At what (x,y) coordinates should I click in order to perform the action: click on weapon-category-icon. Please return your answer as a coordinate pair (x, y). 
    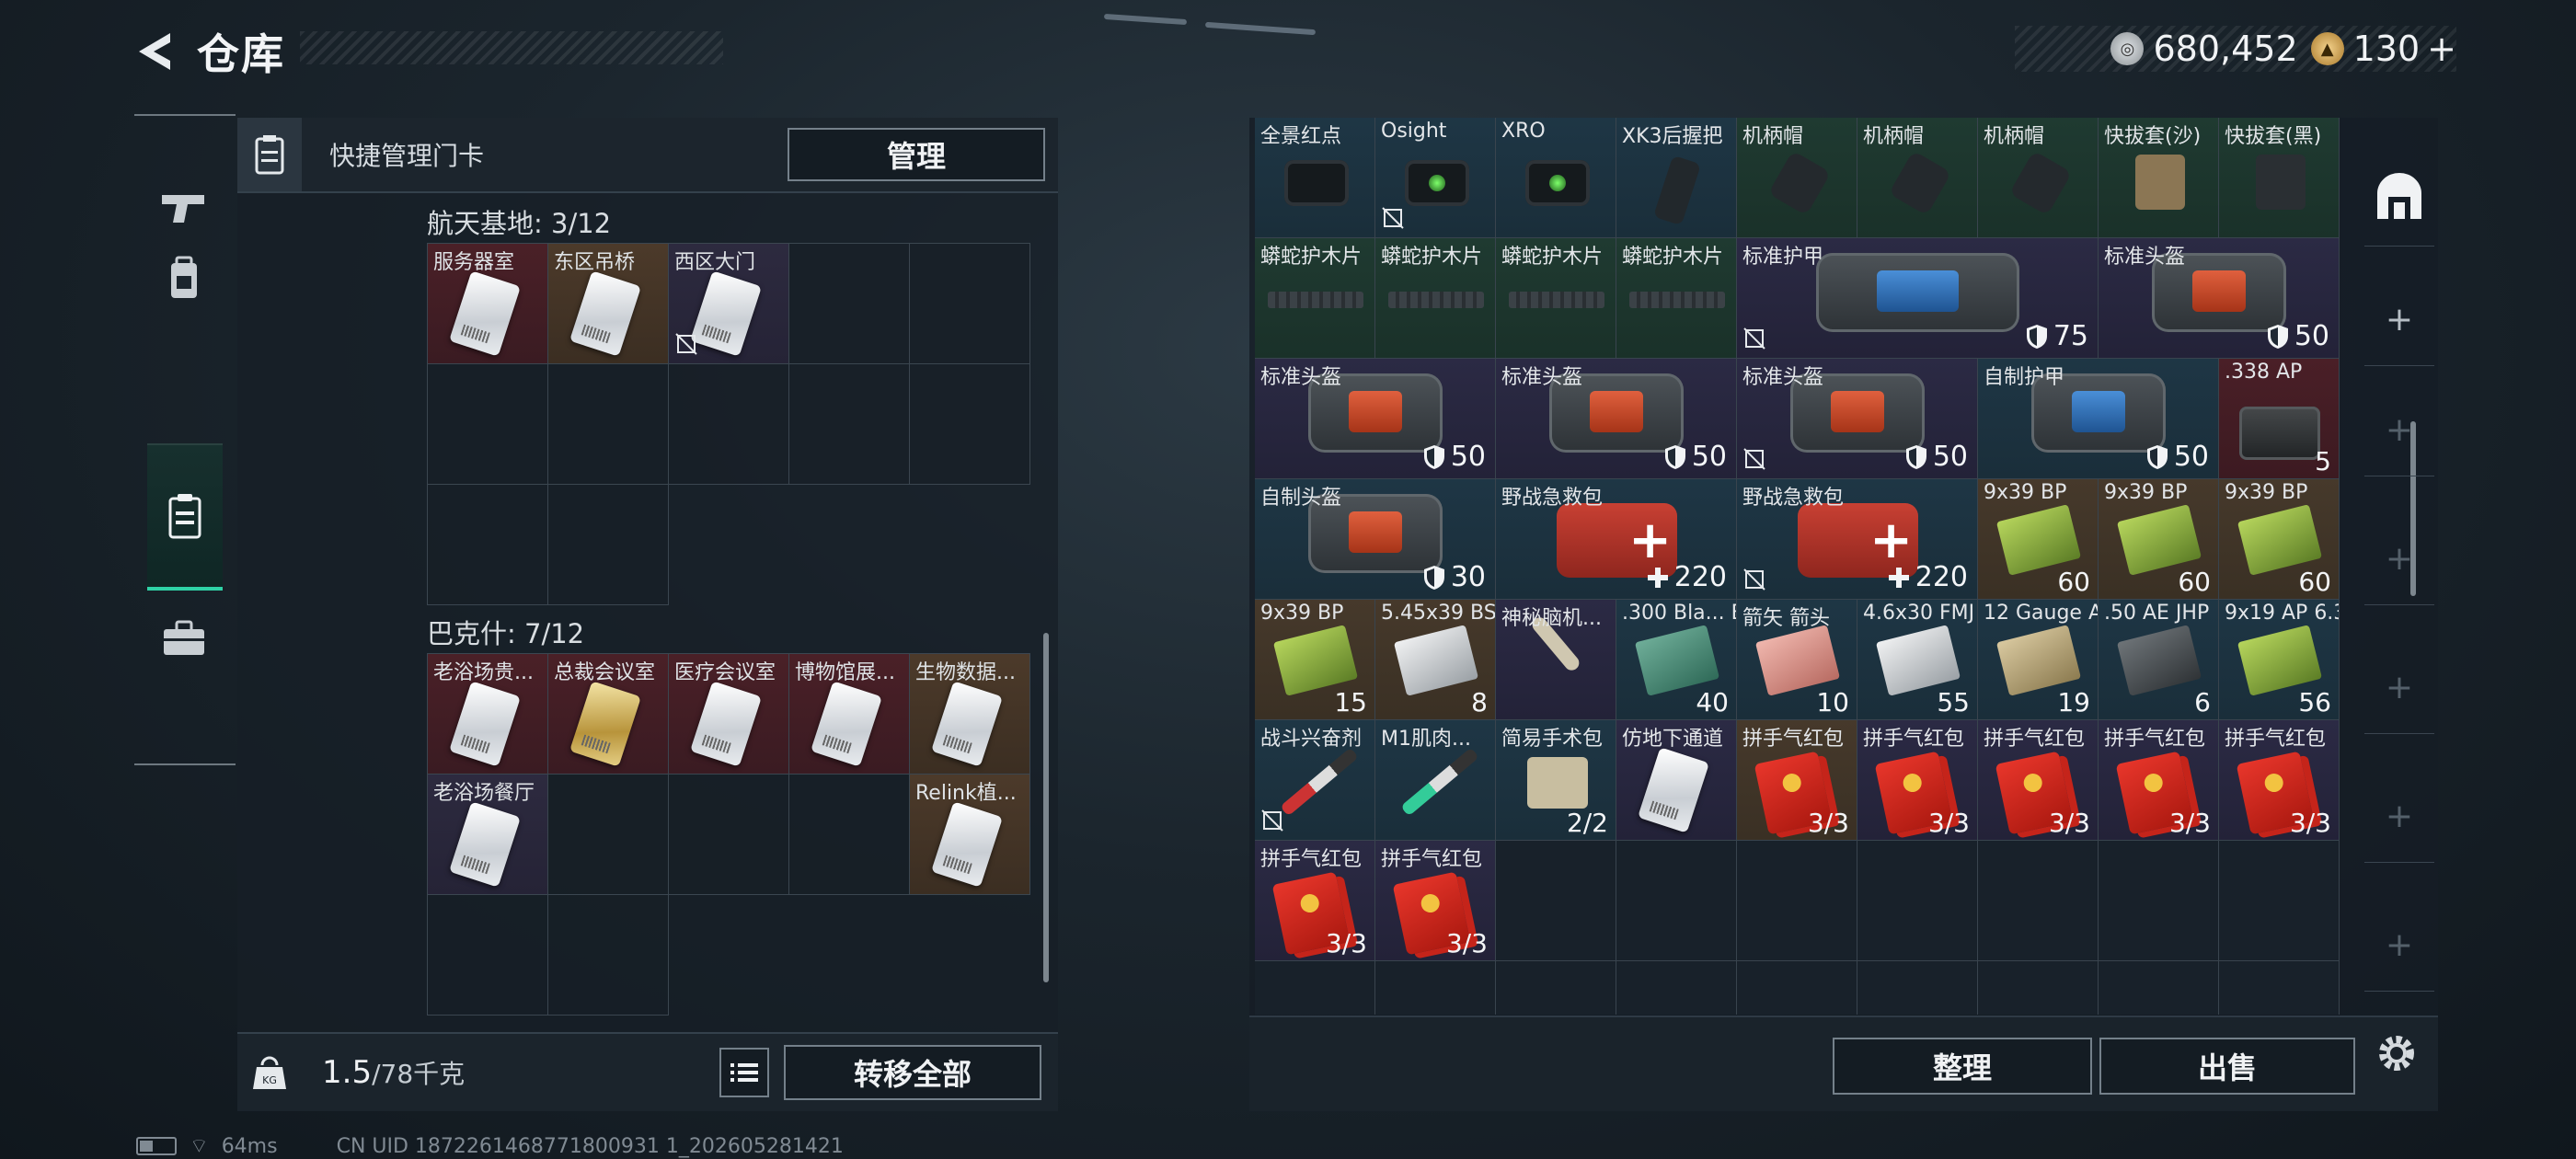
    Looking at the image, I should click on (184, 208).